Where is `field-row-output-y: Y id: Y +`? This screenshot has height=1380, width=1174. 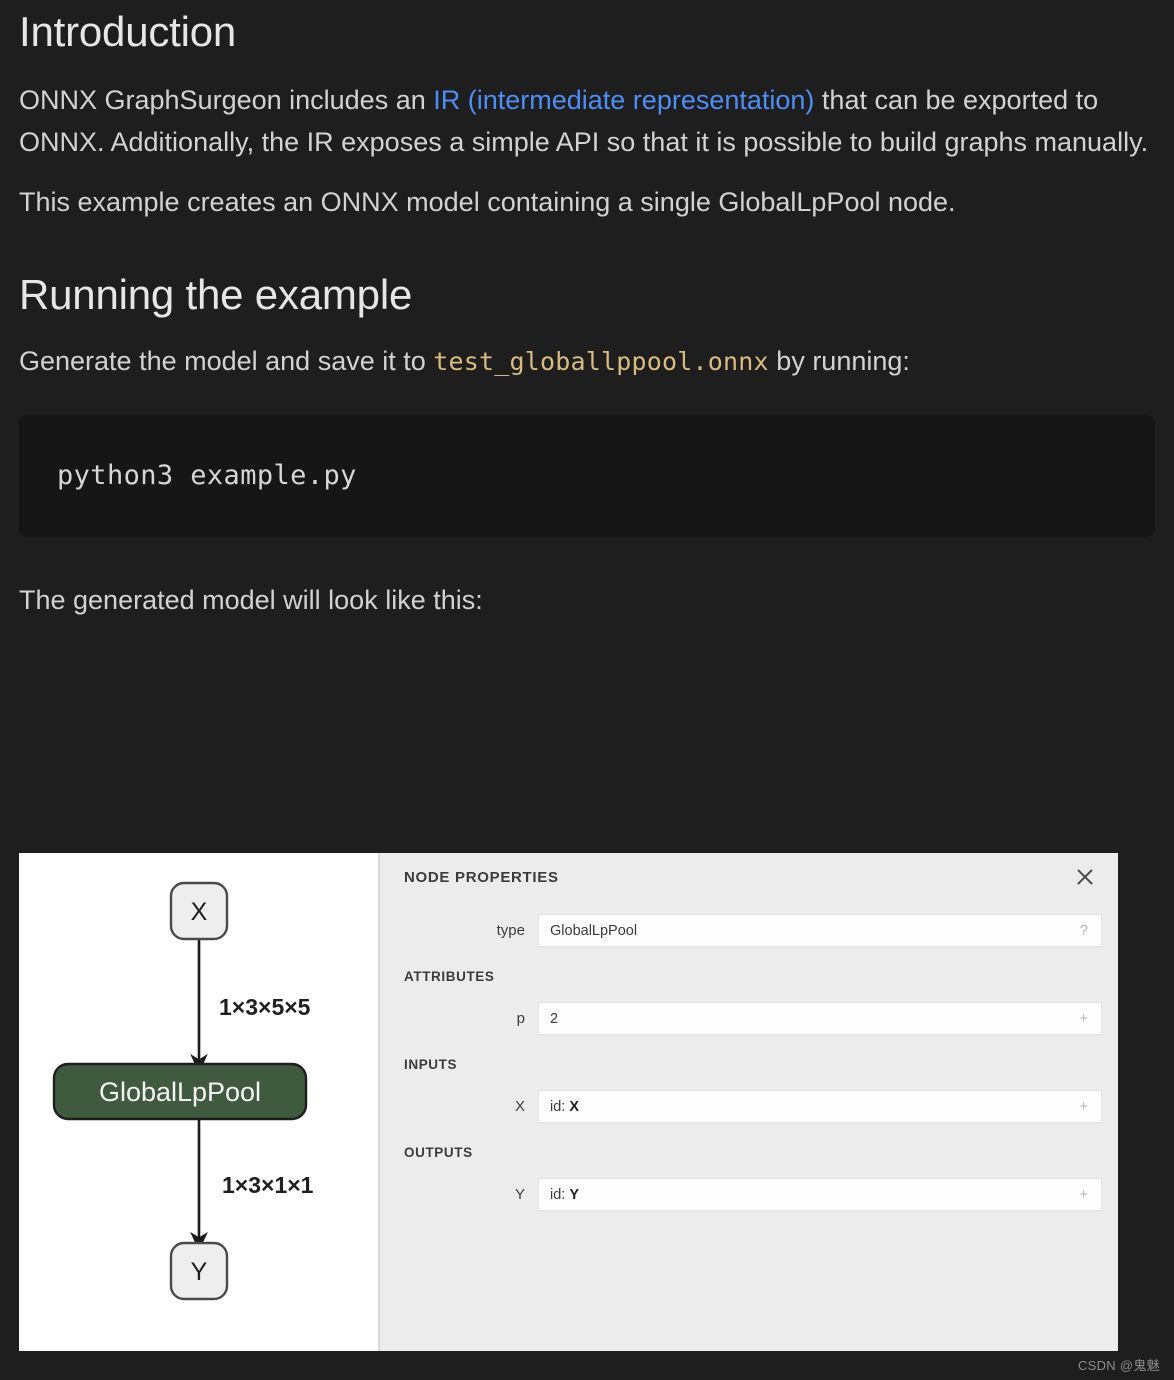 field-row-output-y: Y id: Y + is located at coordinates (749, 1194).